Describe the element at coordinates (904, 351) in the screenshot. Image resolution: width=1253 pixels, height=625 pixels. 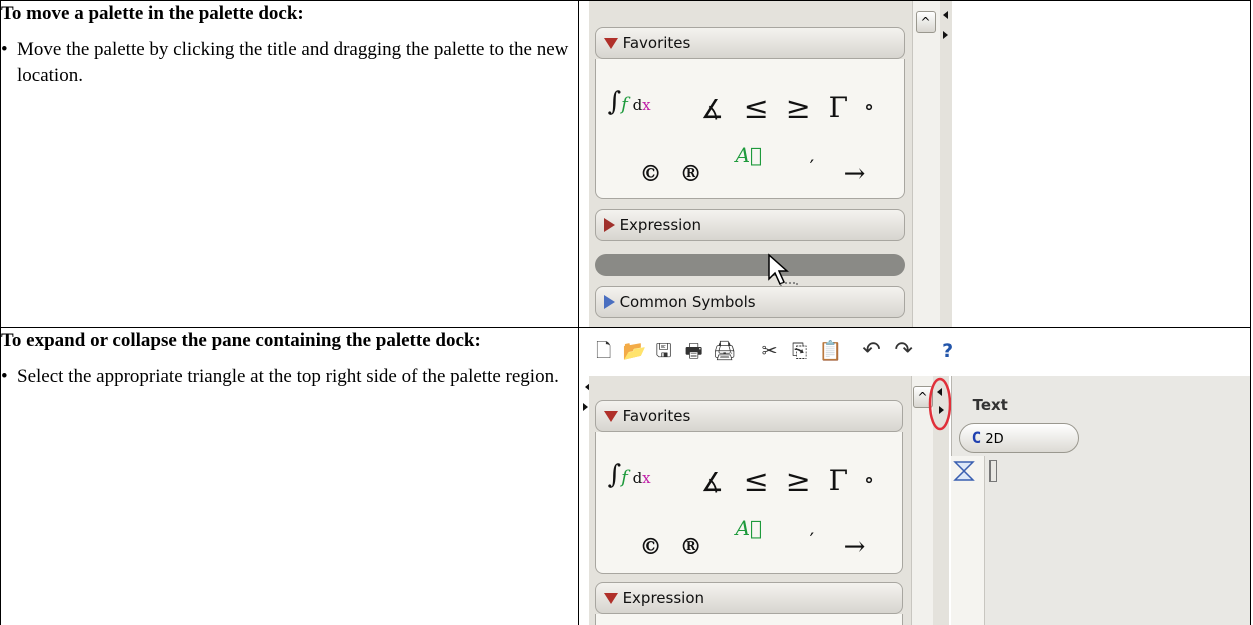
I see `redo-icon: ↷` at that location.